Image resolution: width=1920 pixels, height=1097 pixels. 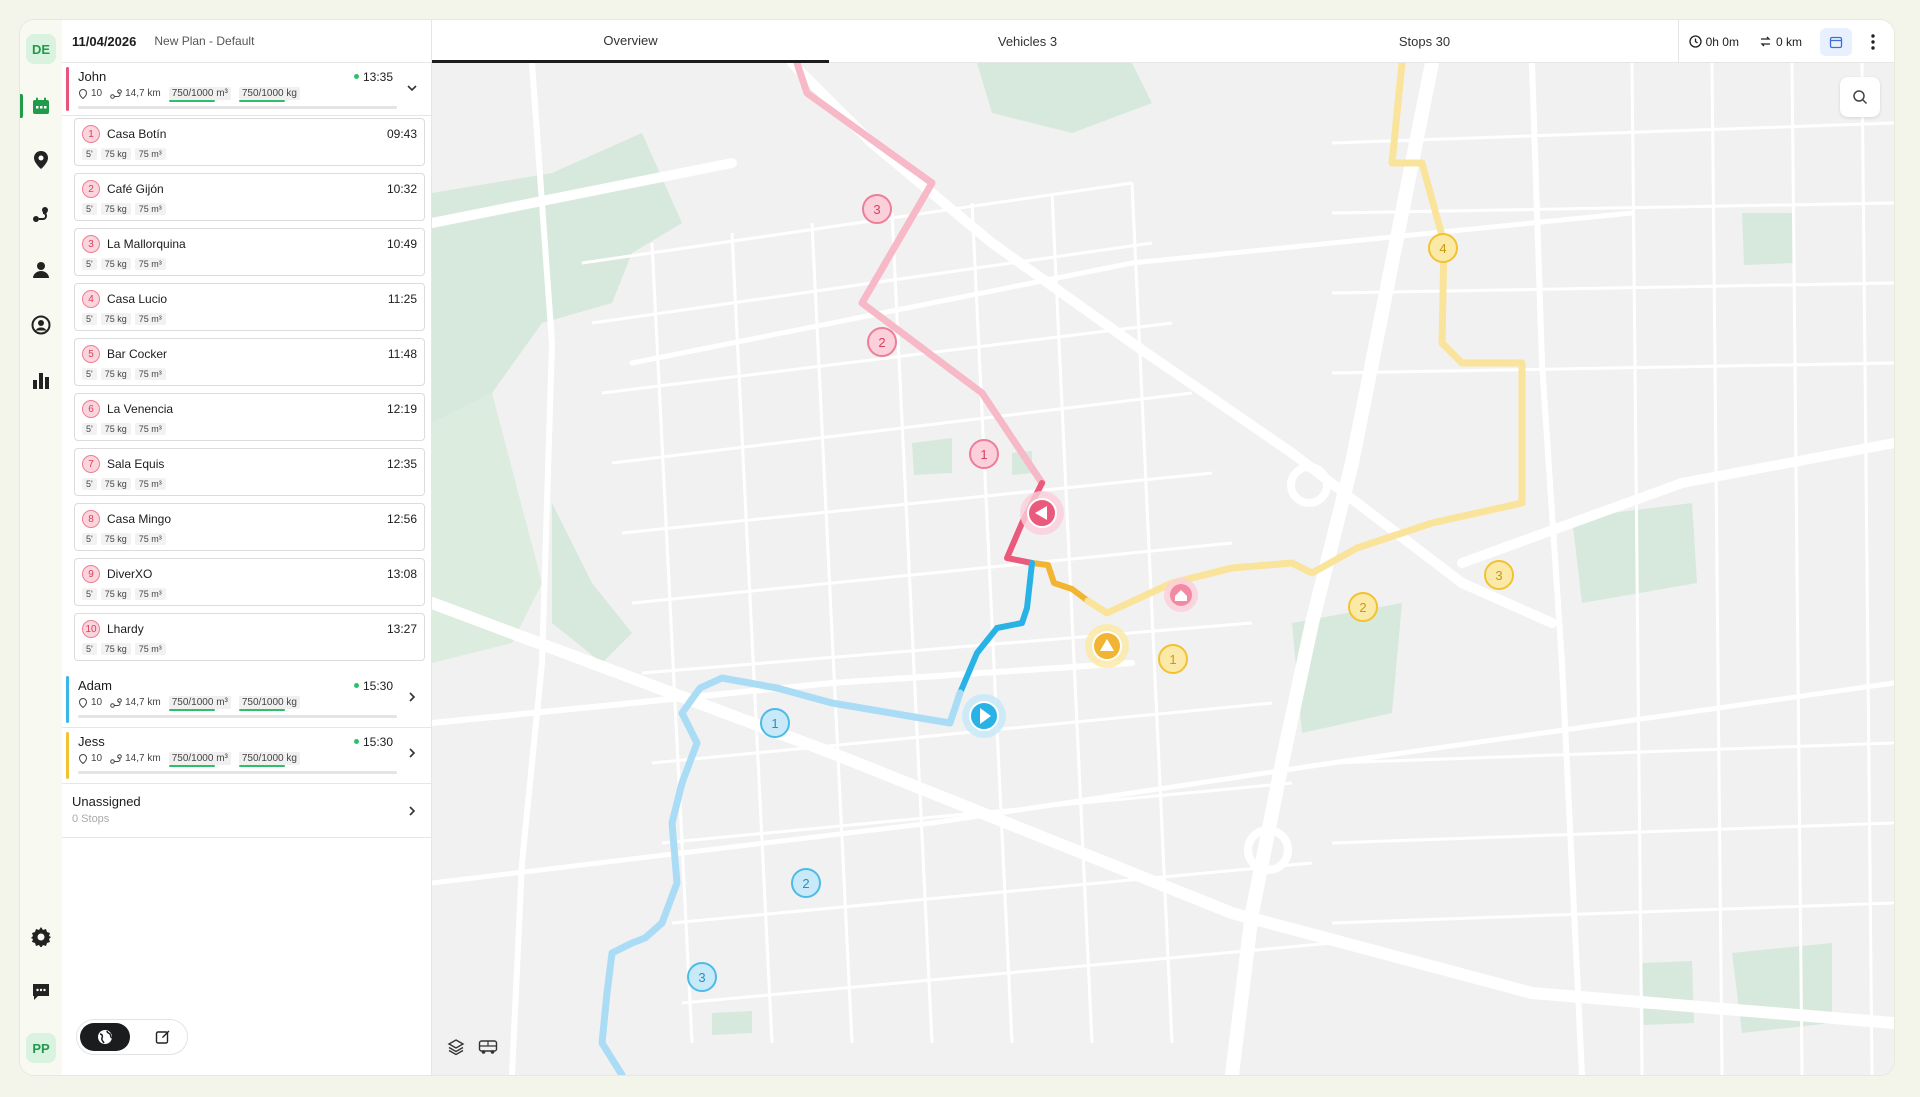 What do you see at coordinates (41, 325) in the screenshot?
I see `user-circle-icon` at bounding box center [41, 325].